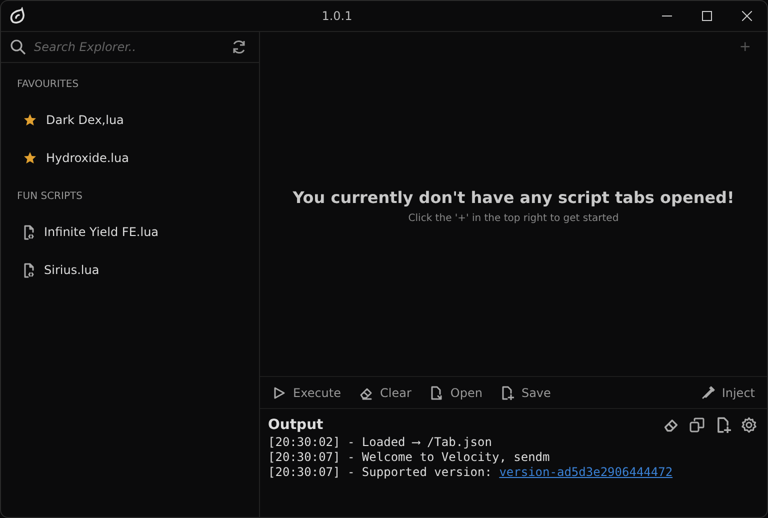 The image size is (768, 518). I want to click on settings-icon, so click(749, 425).